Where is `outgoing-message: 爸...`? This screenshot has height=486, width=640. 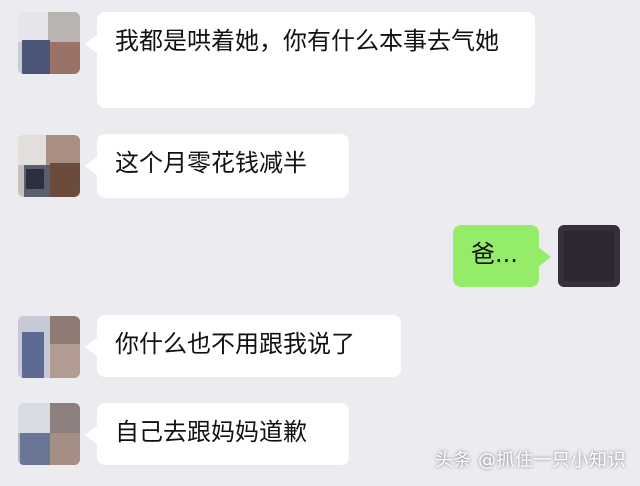 outgoing-message: 爸... is located at coordinates (502, 256).